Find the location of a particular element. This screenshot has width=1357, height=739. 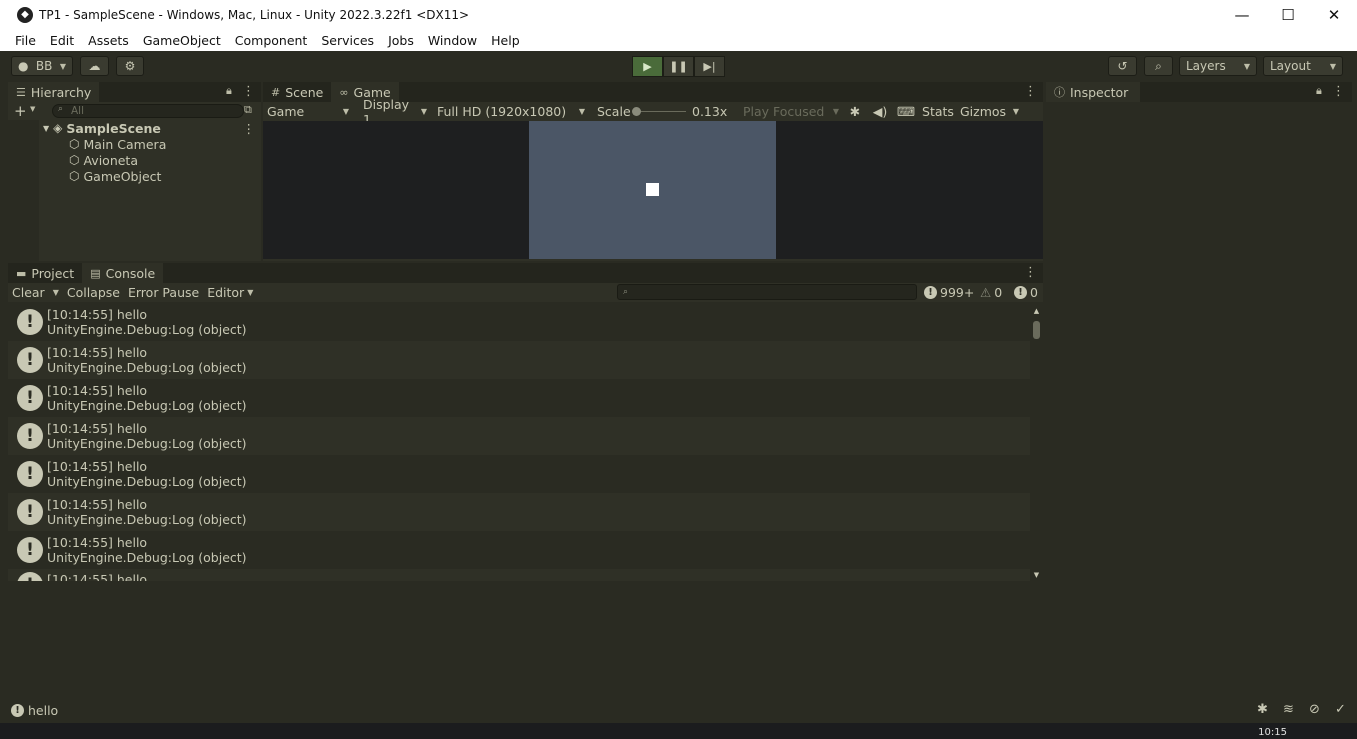

error-count-toggle: ! 0 is located at coordinates (1026, 292).